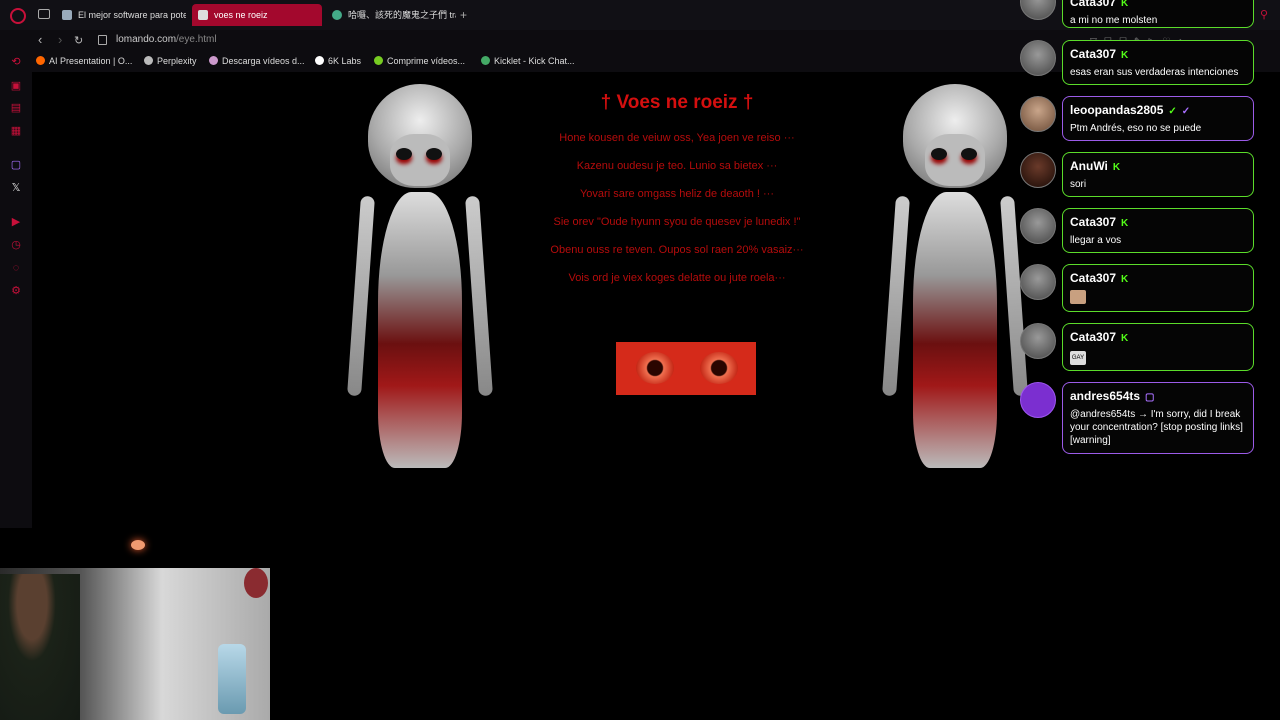 Image resolution: width=1280 pixels, height=720 pixels. I want to click on chat-message: Cata307 K a mi no me molsten, so click(1158, 14).